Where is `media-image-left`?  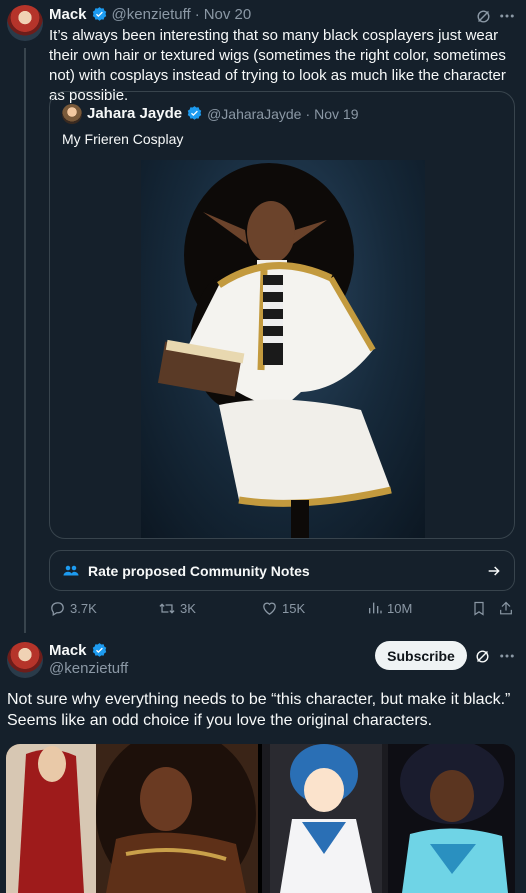
media-image-left is located at coordinates (132, 818).